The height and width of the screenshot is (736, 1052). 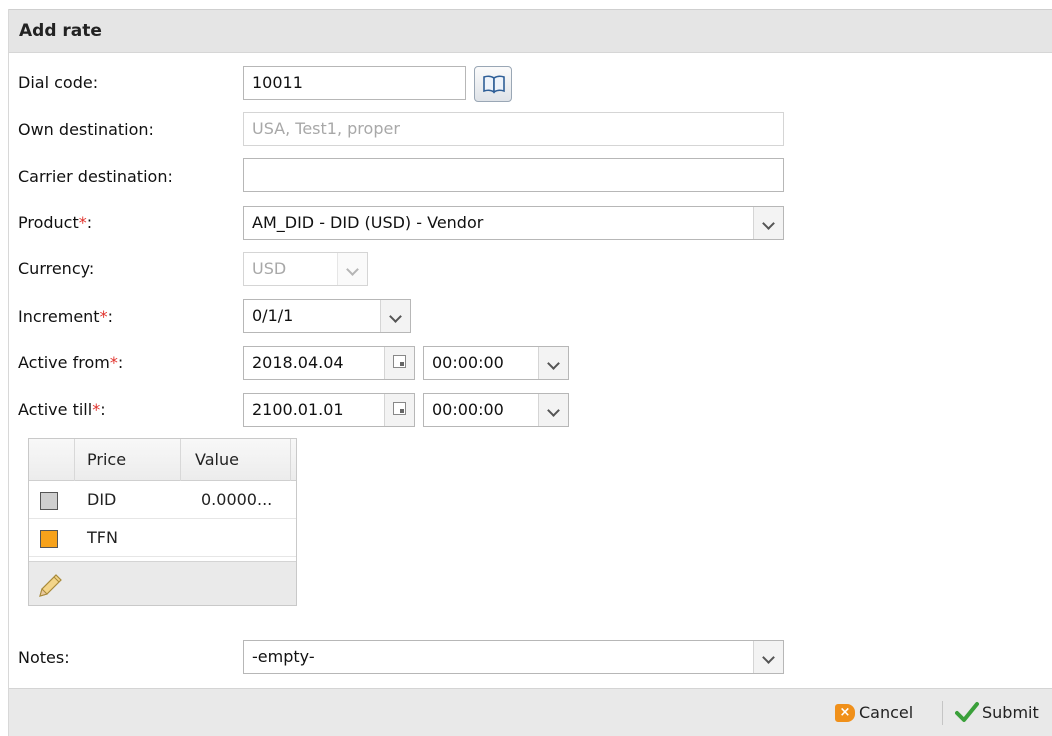 What do you see at coordinates (513, 223) in the screenshot?
I see `product-select: AM_DID - DID (USD) - Vendor` at bounding box center [513, 223].